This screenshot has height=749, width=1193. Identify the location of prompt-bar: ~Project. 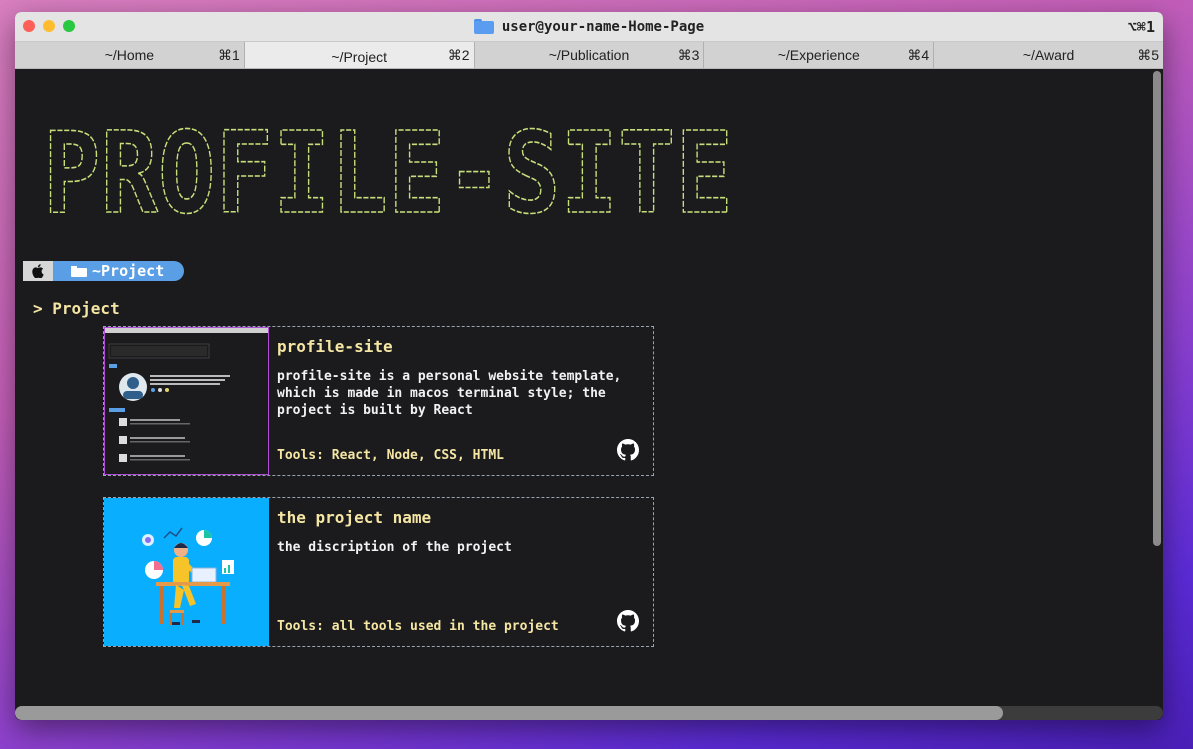
(104, 271).